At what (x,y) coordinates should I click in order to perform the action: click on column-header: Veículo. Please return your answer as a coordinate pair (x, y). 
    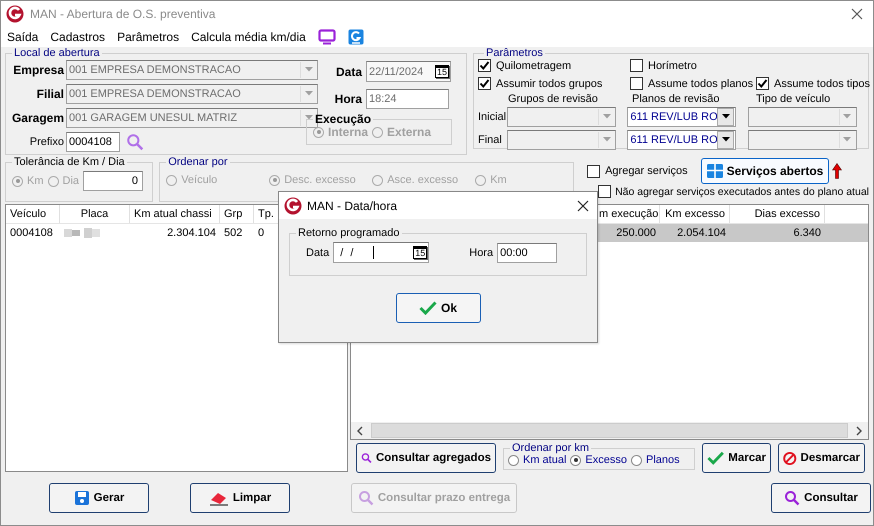
    Looking at the image, I should click on (33, 214).